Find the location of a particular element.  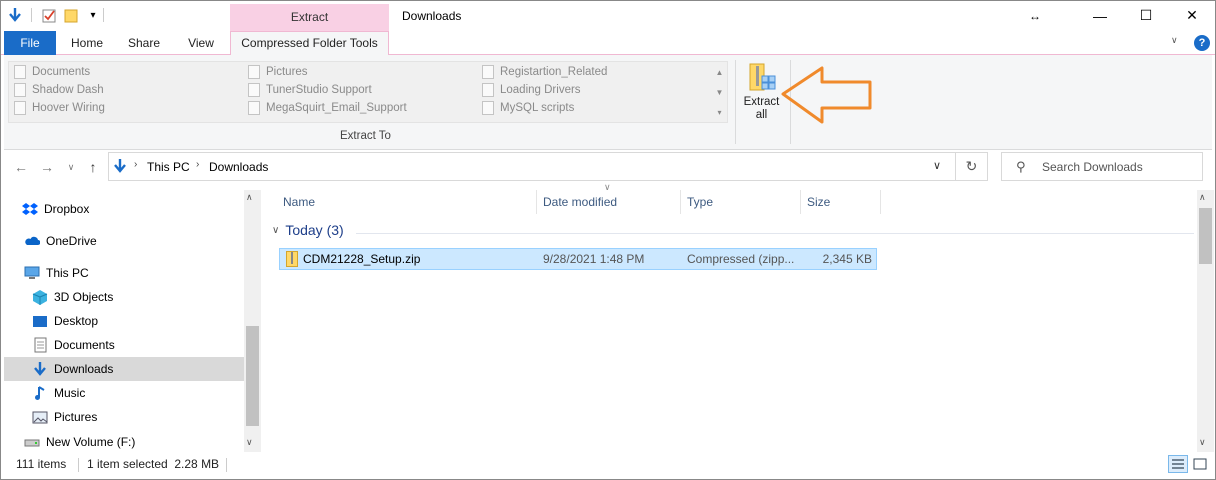

back-button: ← is located at coordinates (21, 167).